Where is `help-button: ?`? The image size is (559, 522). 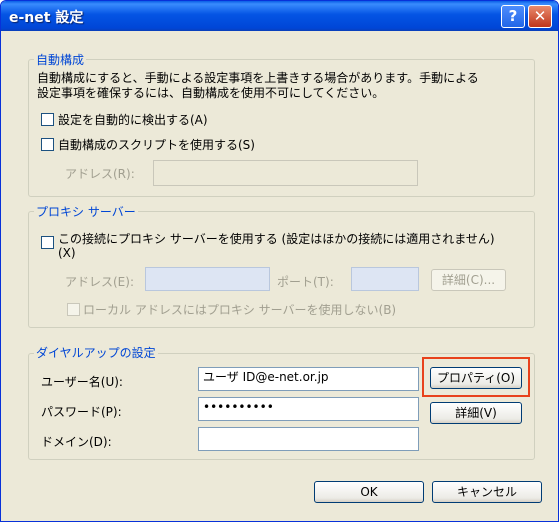
help-button: ? is located at coordinates (513, 16).